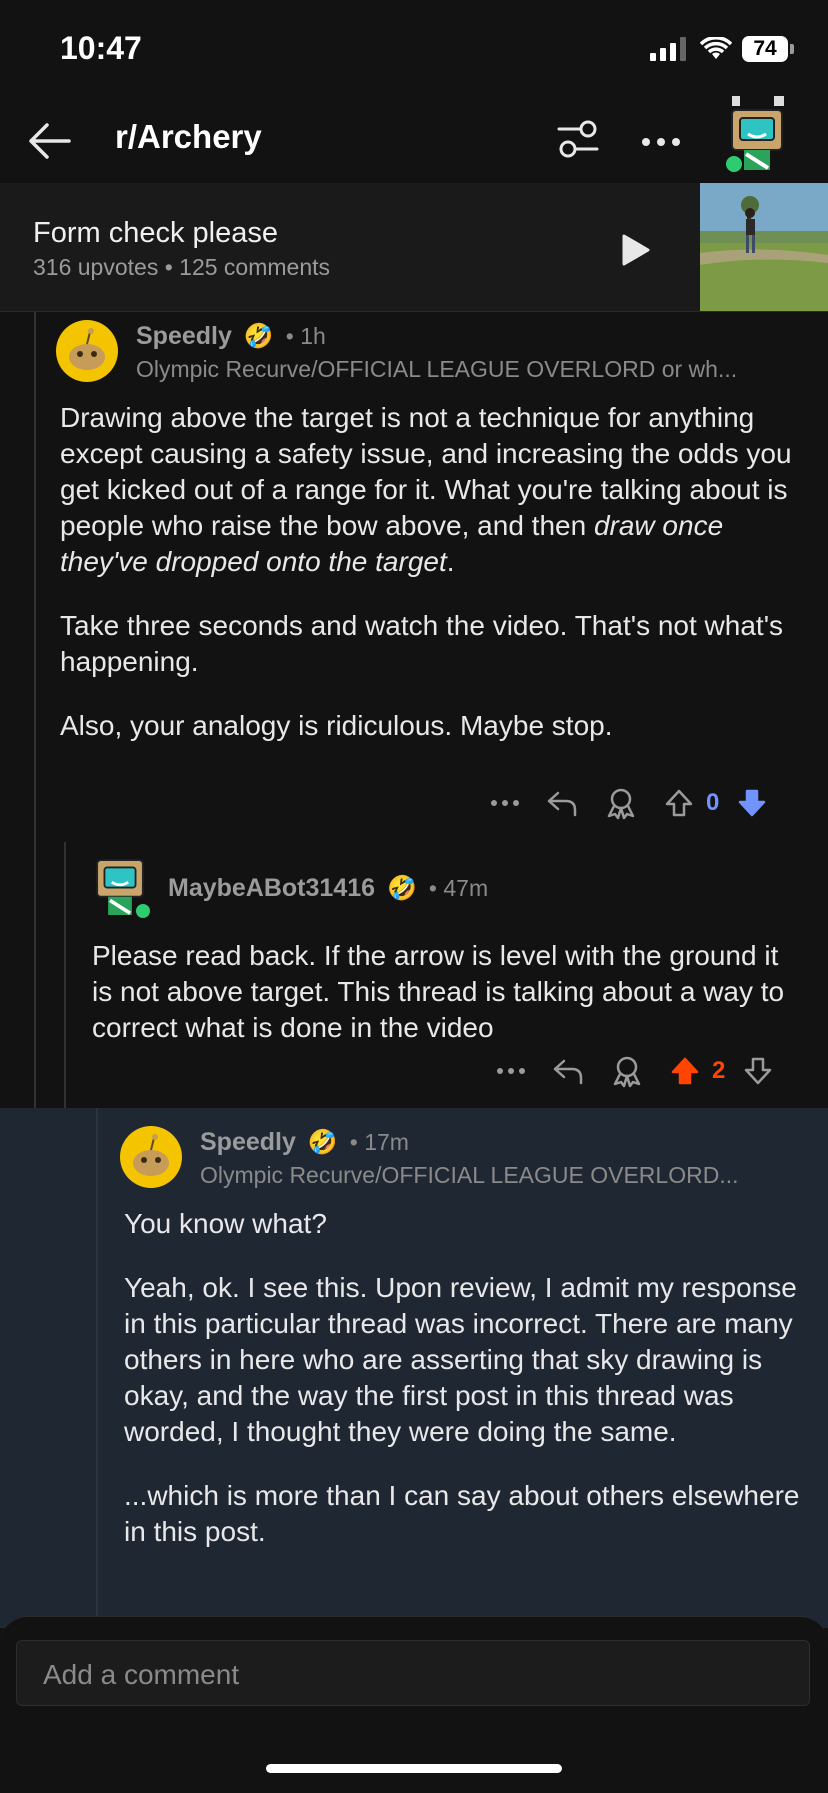 This screenshot has height=1793, width=828. I want to click on post-thumbnail, so click(764, 247).